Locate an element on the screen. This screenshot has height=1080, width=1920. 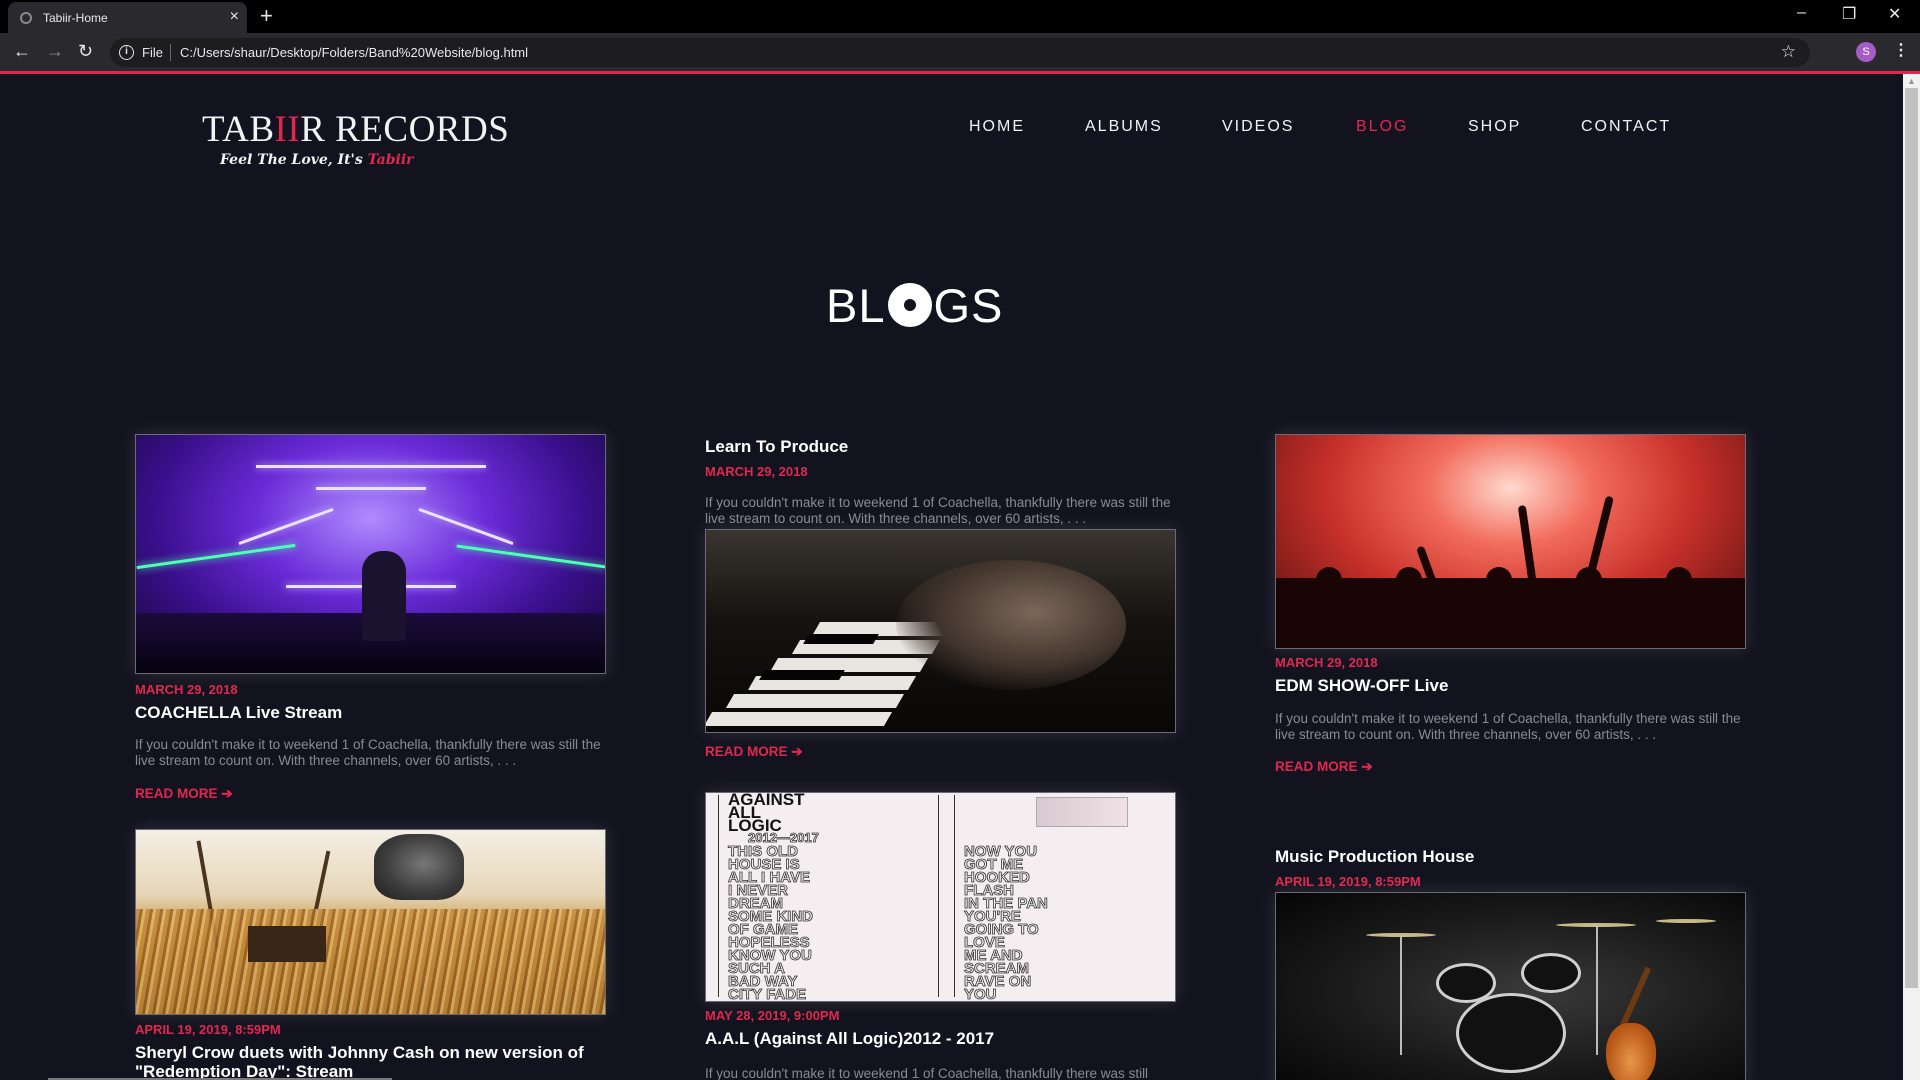
post-image-coachella is located at coordinates (370, 554).